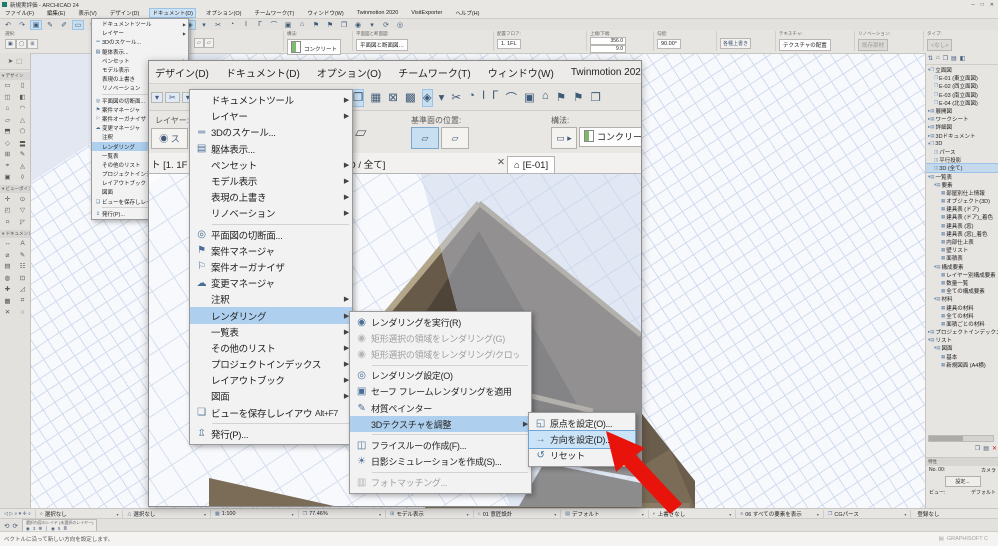 This screenshot has height=546, width=998. What do you see at coordinates (254, 514) in the screenshot?
I see `quick-option-dropdown: ▦ 1:100 ▾` at bounding box center [254, 514].